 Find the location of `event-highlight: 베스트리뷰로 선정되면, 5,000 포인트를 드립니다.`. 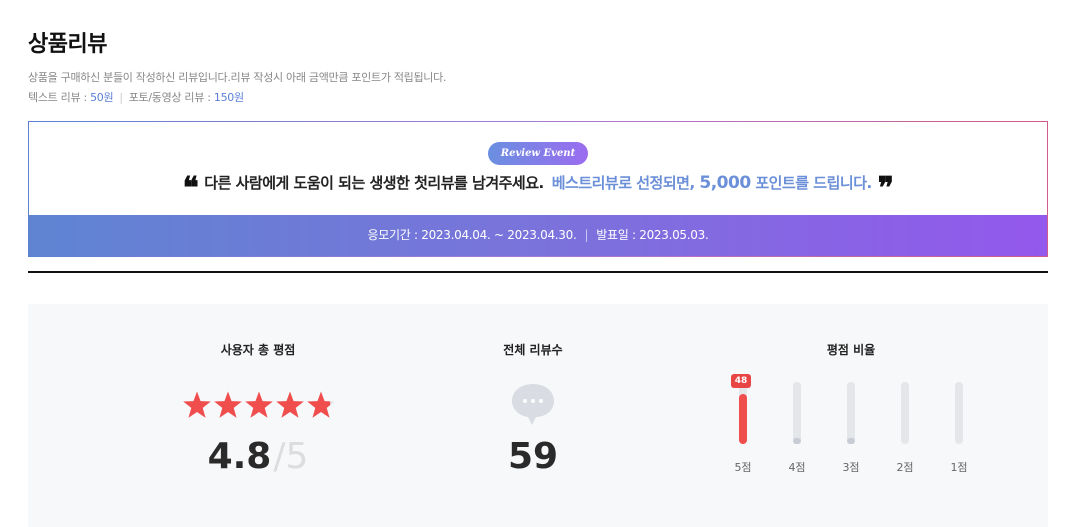

event-highlight: 베스트리뷰로 선정되면, 5,000 포인트를 드립니다. is located at coordinates (711, 183).